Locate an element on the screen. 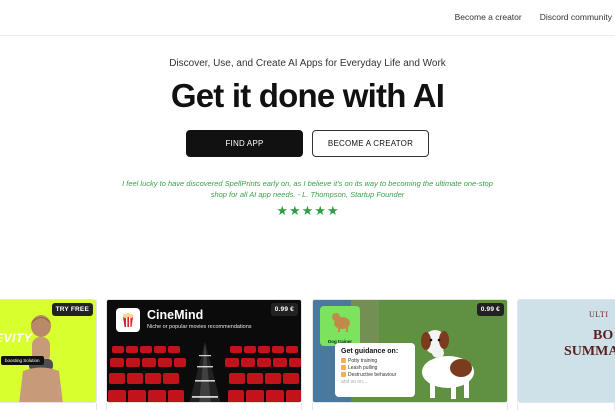 Image resolution: width=615 pixels, height=410 pixels. rating-stars: ★ ★ ★ ★ ★ is located at coordinates (307, 210).